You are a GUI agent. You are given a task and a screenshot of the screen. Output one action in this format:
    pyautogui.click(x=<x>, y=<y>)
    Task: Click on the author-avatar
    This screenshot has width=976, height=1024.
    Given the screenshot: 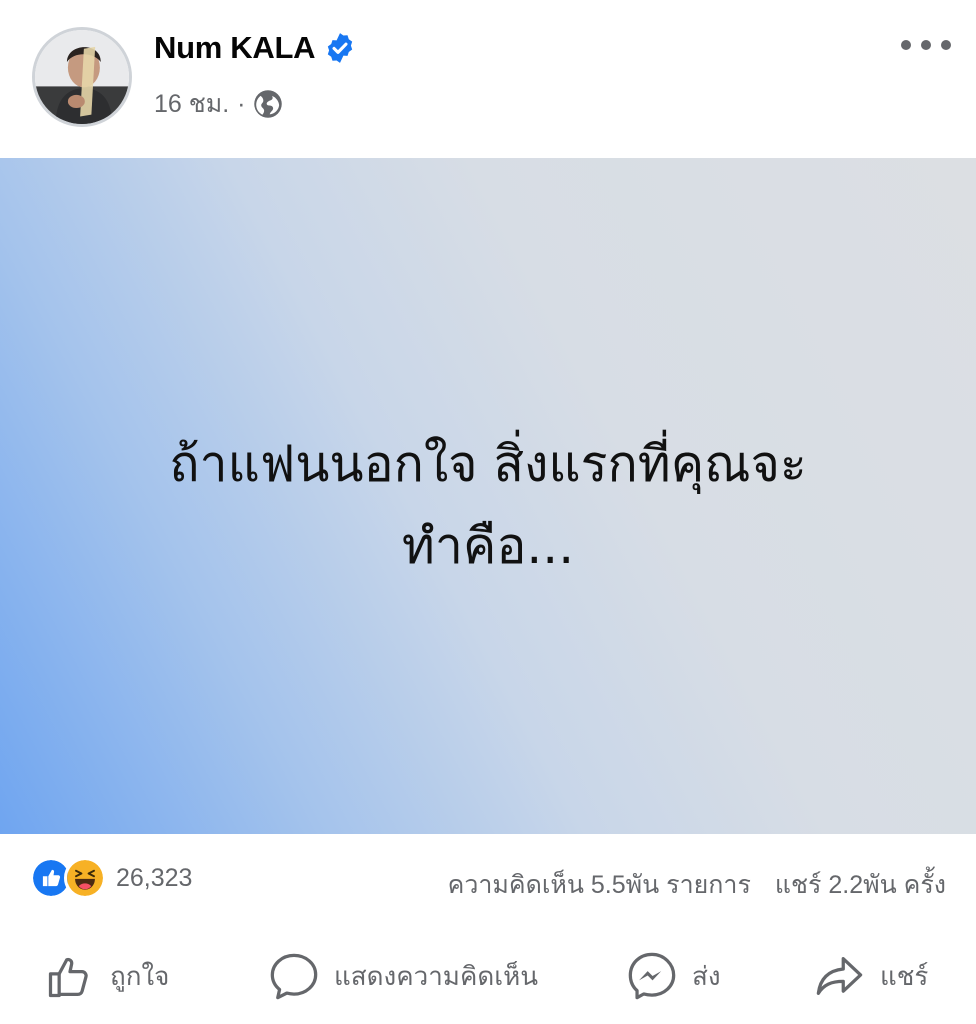 What is the action you would take?
    pyautogui.click(x=82, y=77)
    